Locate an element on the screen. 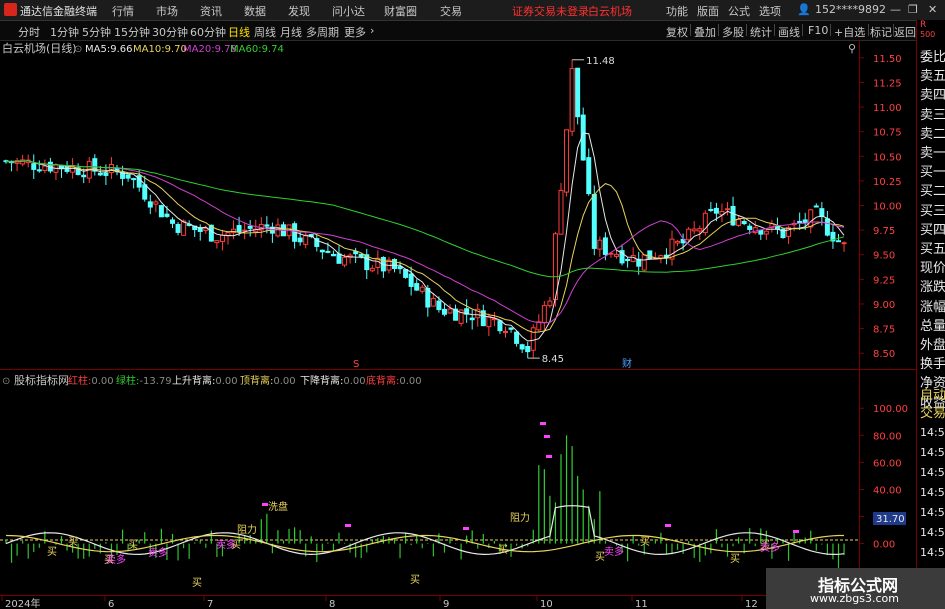  minimize-icon: — is located at coordinates (895, 9).